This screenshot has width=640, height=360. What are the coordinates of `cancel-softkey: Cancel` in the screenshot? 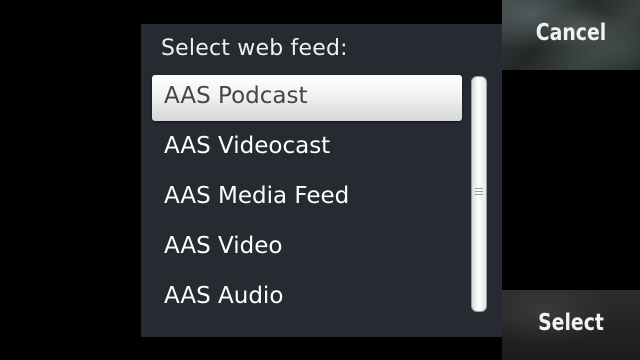 It's located at (571, 35).